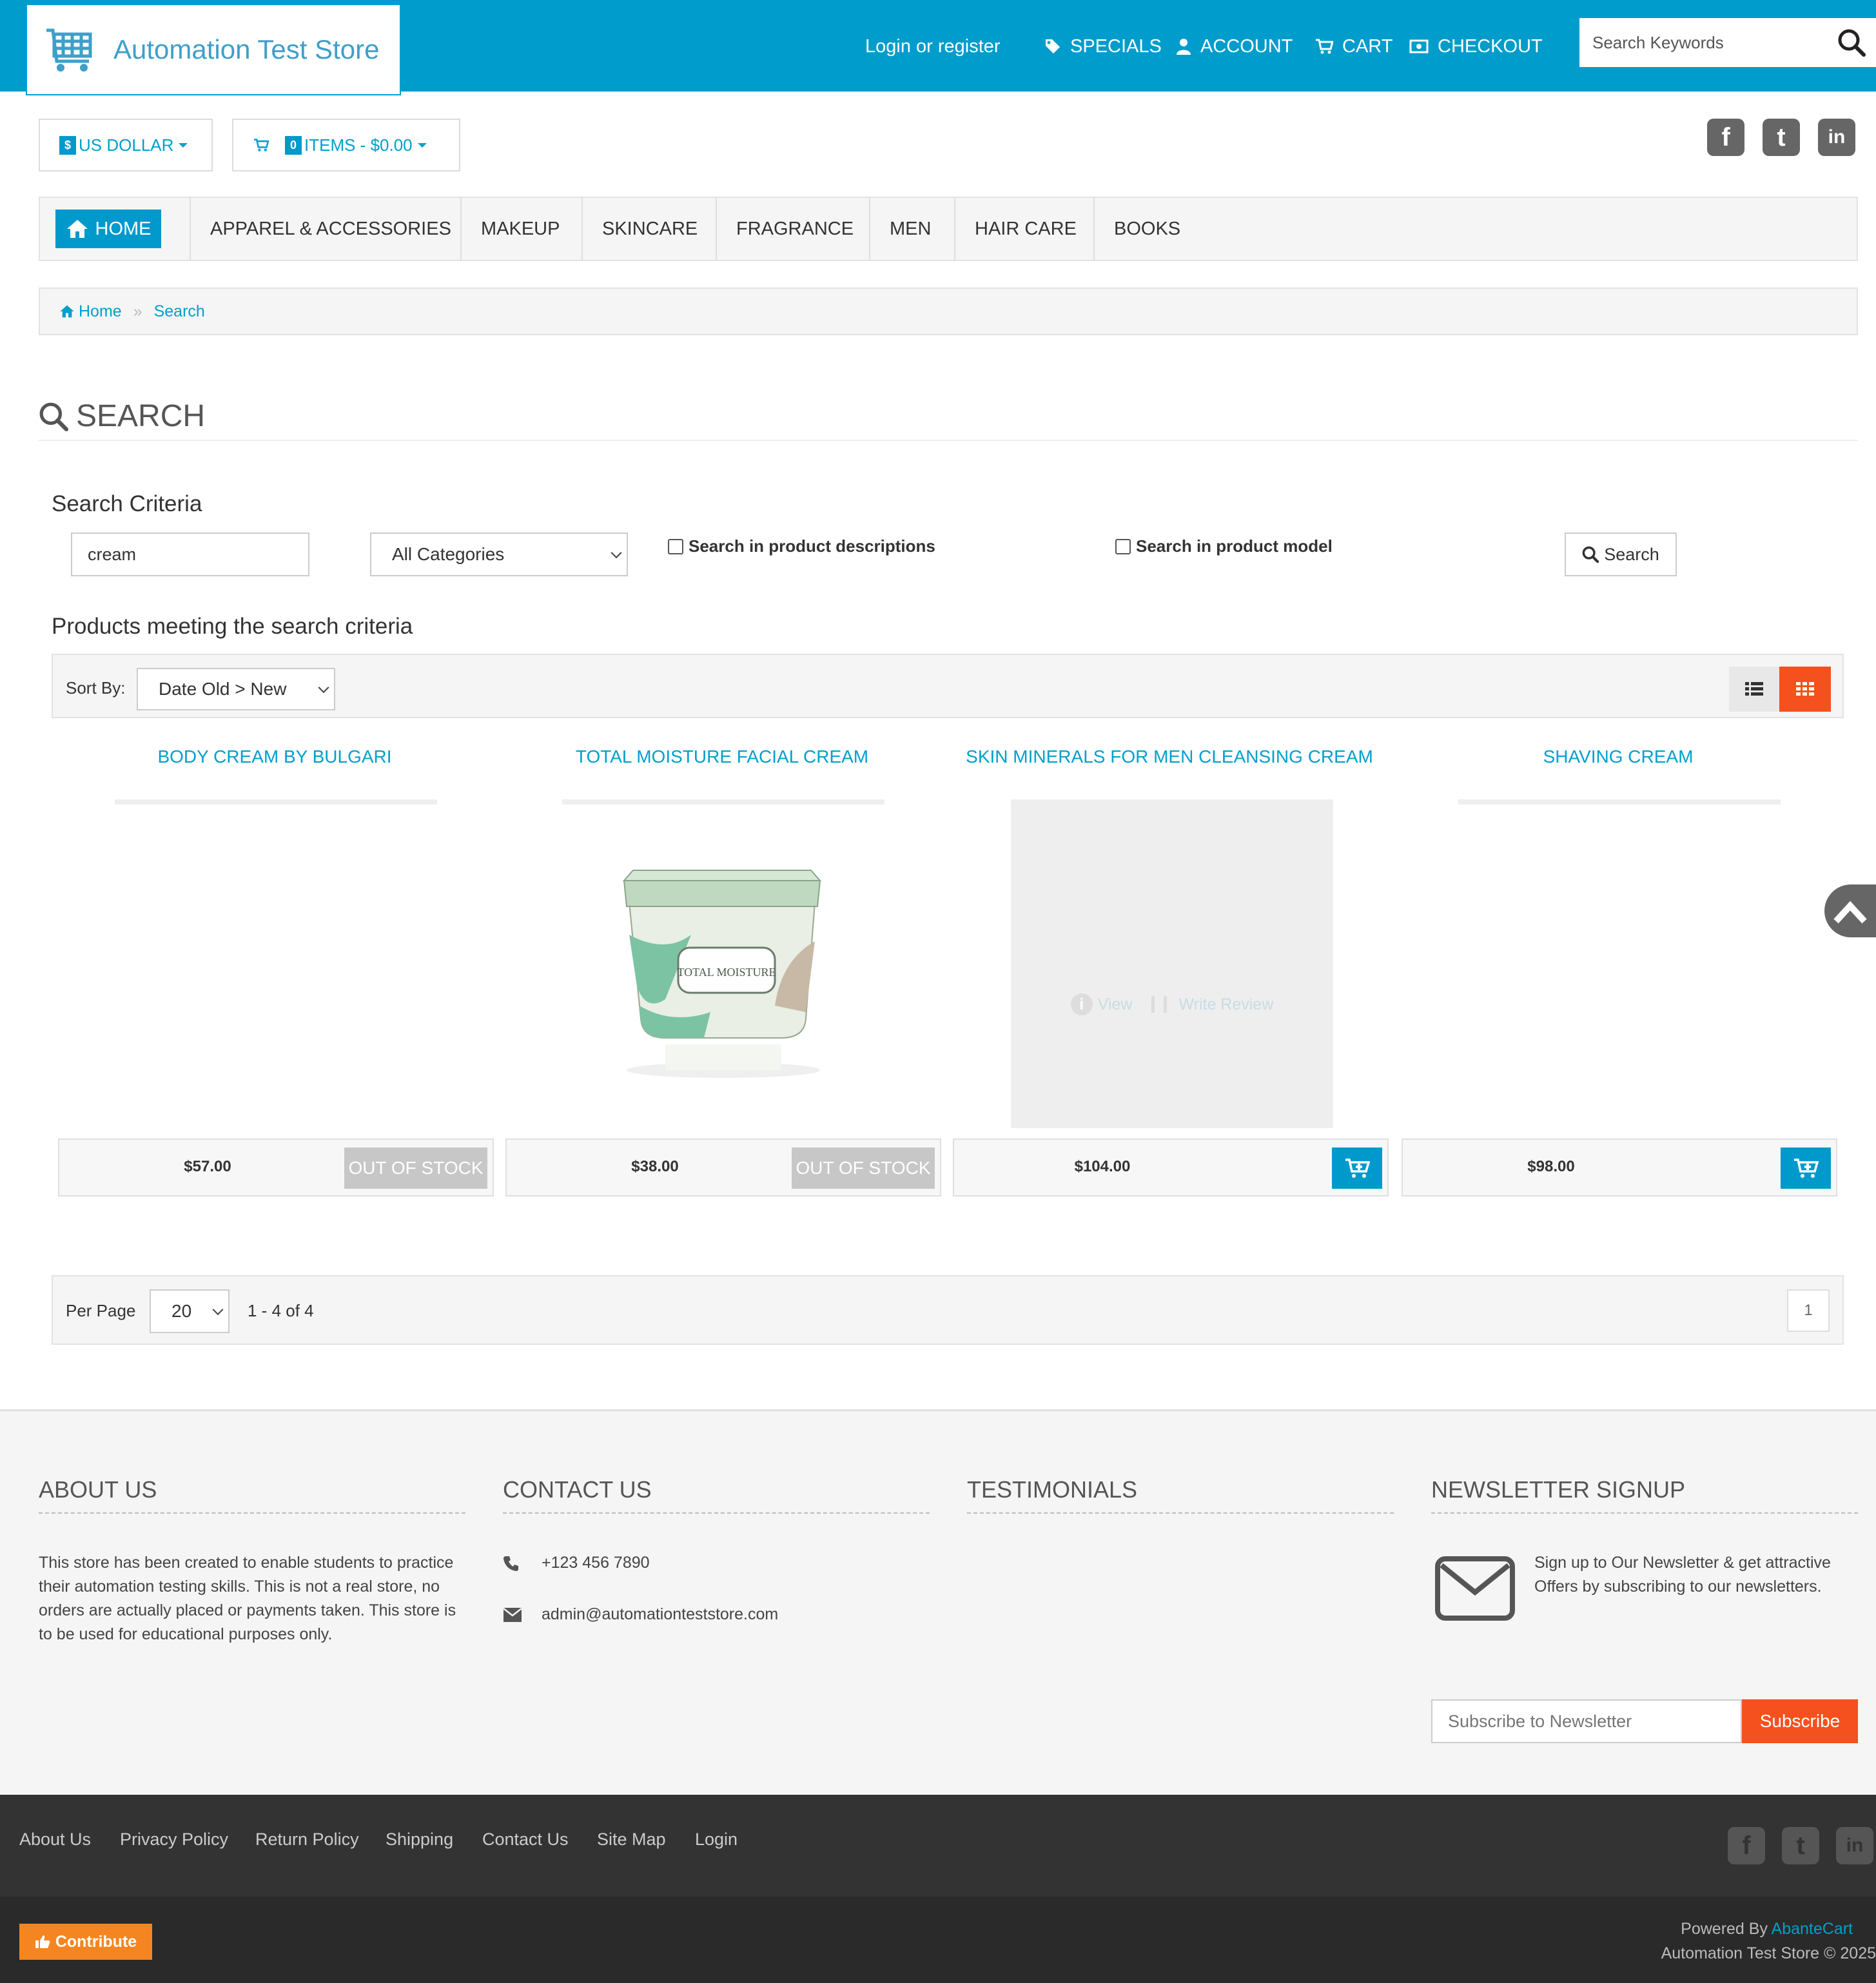 The width and height of the screenshot is (1876, 1983). I want to click on model-option: Search in product model, so click(1224, 546).